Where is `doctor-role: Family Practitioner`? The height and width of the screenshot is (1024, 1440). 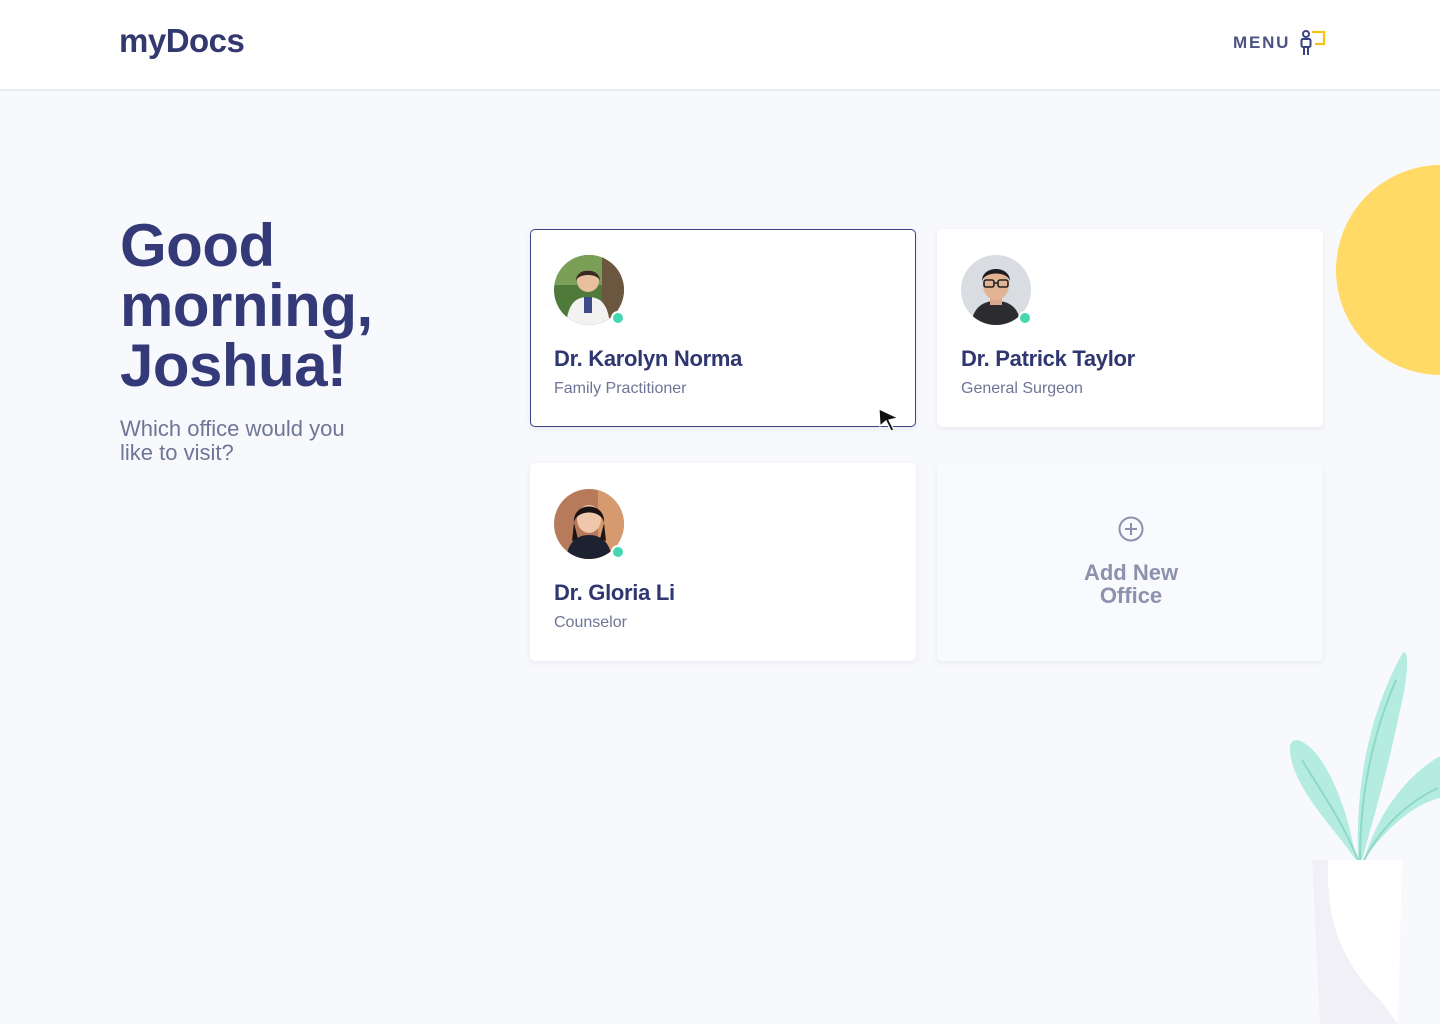
doctor-role: Family Practitioner is located at coordinates (620, 388).